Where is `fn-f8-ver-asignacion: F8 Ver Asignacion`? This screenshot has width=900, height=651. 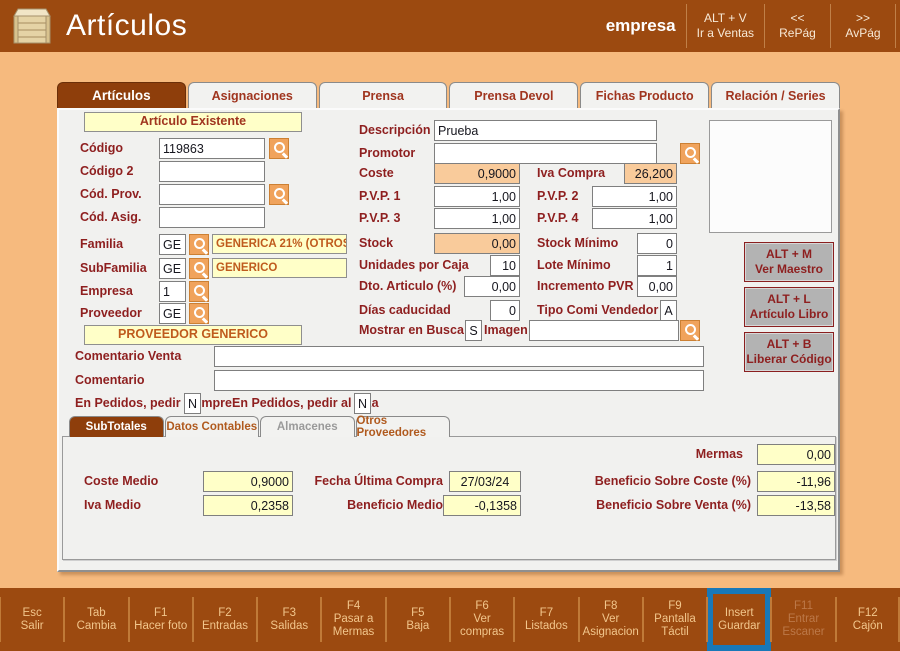 fn-f8-ver-asignacion: F8 Ver Asignacion is located at coordinates (610, 619).